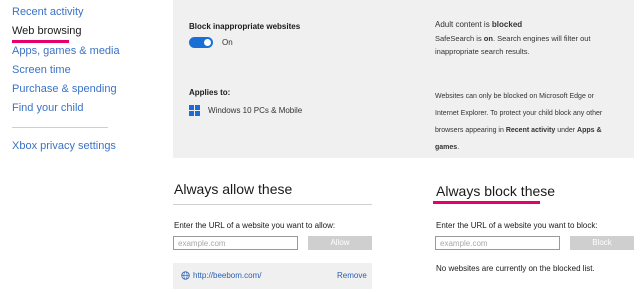 Image resolution: width=640 pixels, height=293 pixels. I want to click on allow-button: Allow, so click(340, 243).